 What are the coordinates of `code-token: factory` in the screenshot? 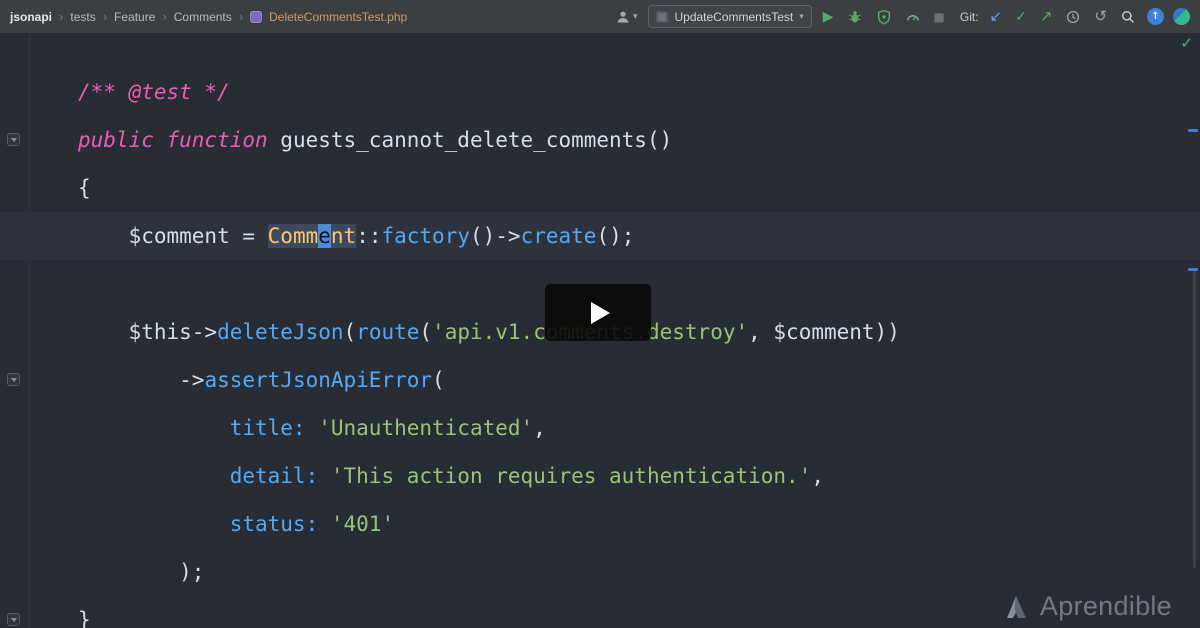 It's located at (425, 236).